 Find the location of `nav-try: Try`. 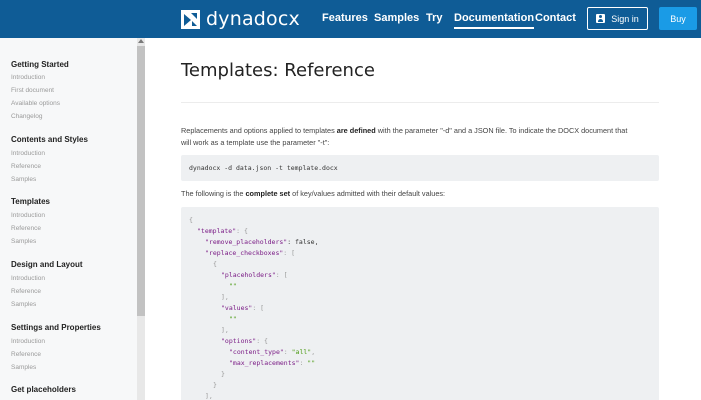

nav-try: Try is located at coordinates (434, 18).